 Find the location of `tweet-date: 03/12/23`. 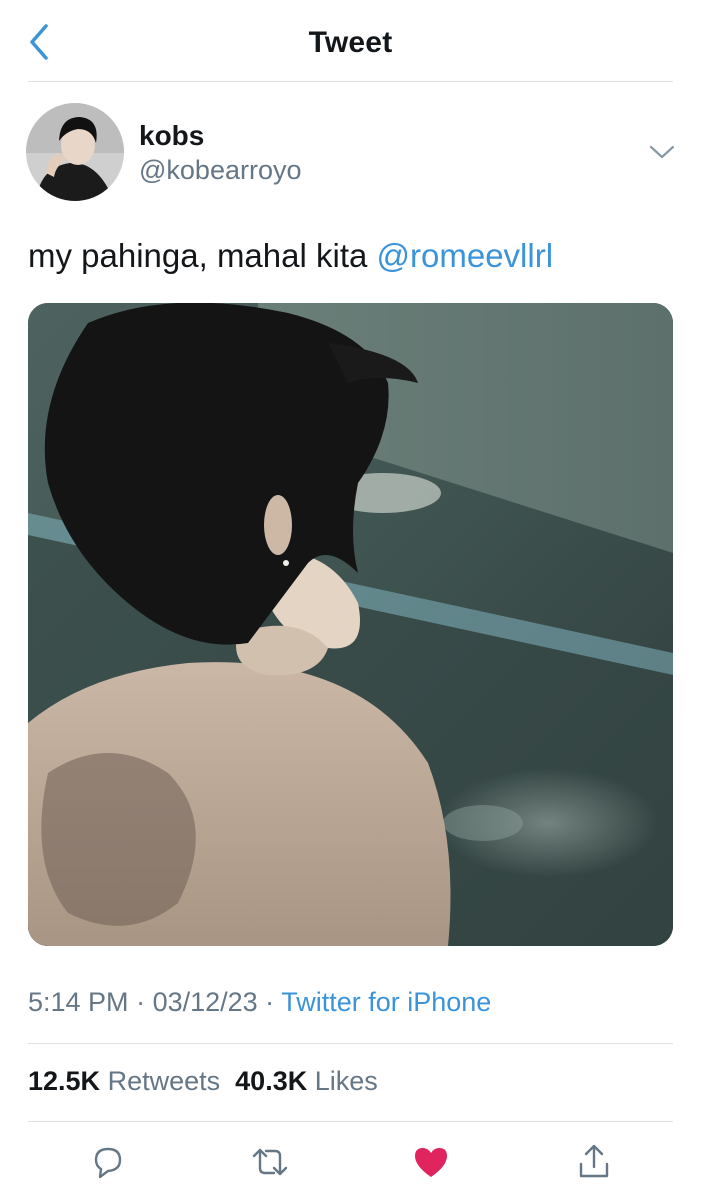

tweet-date: 03/12/23 is located at coordinates (205, 1002).